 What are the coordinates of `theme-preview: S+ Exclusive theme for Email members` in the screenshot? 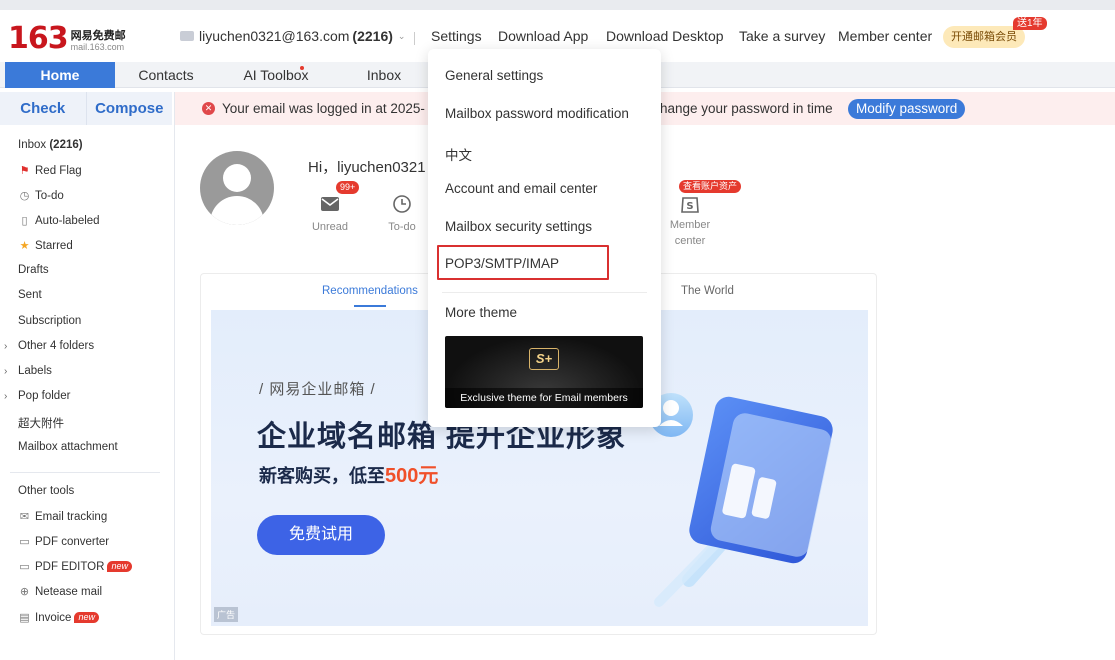 It's located at (544, 372).